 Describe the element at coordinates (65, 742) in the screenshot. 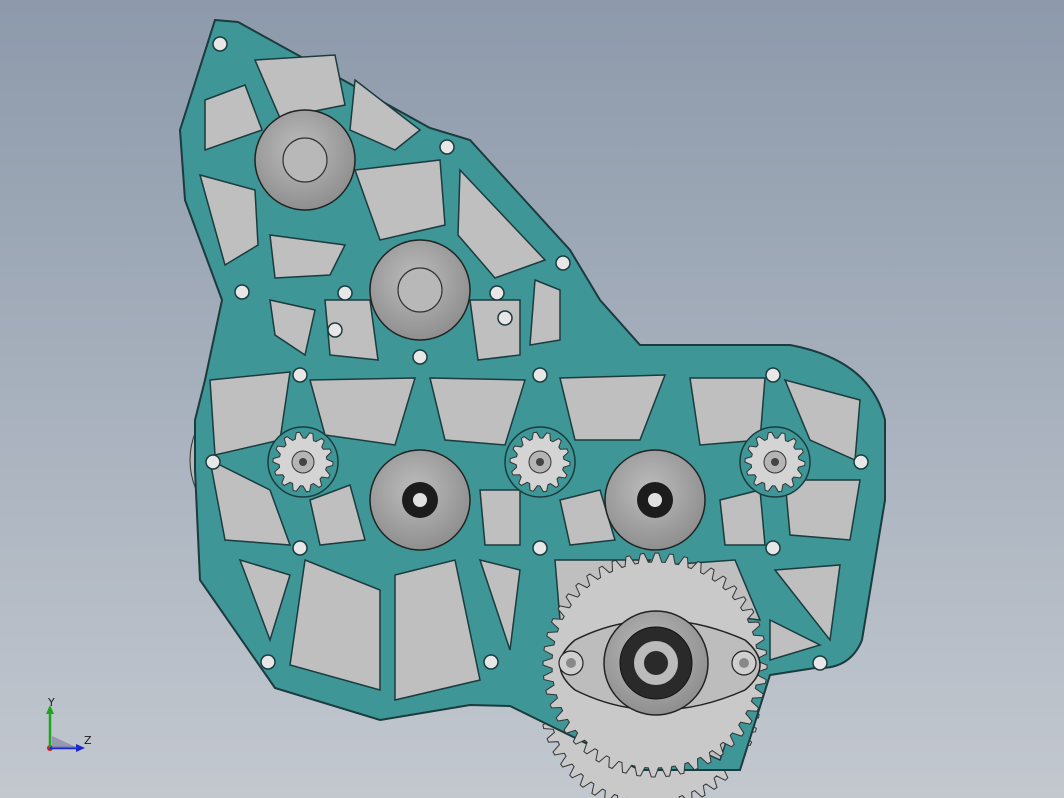

I see `triad-plane` at that location.